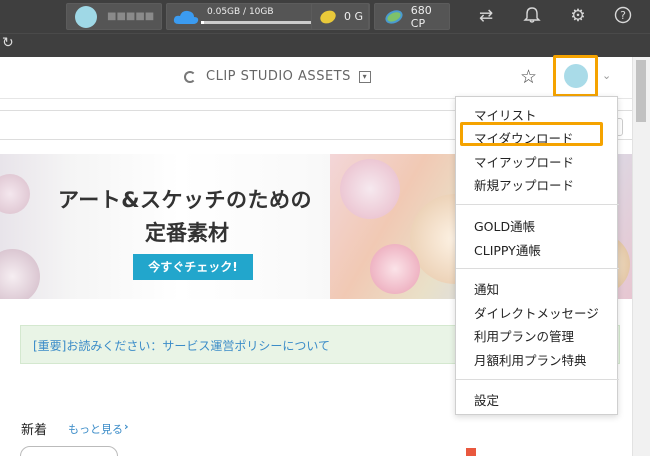  What do you see at coordinates (240, 12) in the screenshot?
I see `storage-usage-text: 0.05GB / 10GB` at bounding box center [240, 12].